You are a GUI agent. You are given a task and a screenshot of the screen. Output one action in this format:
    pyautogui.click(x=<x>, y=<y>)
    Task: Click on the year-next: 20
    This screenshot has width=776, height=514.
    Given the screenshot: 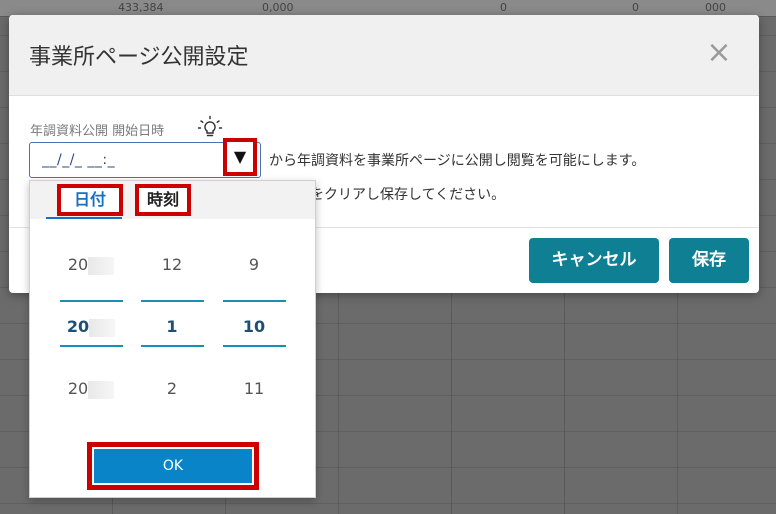 What is the action you would take?
    pyautogui.click(x=91, y=389)
    